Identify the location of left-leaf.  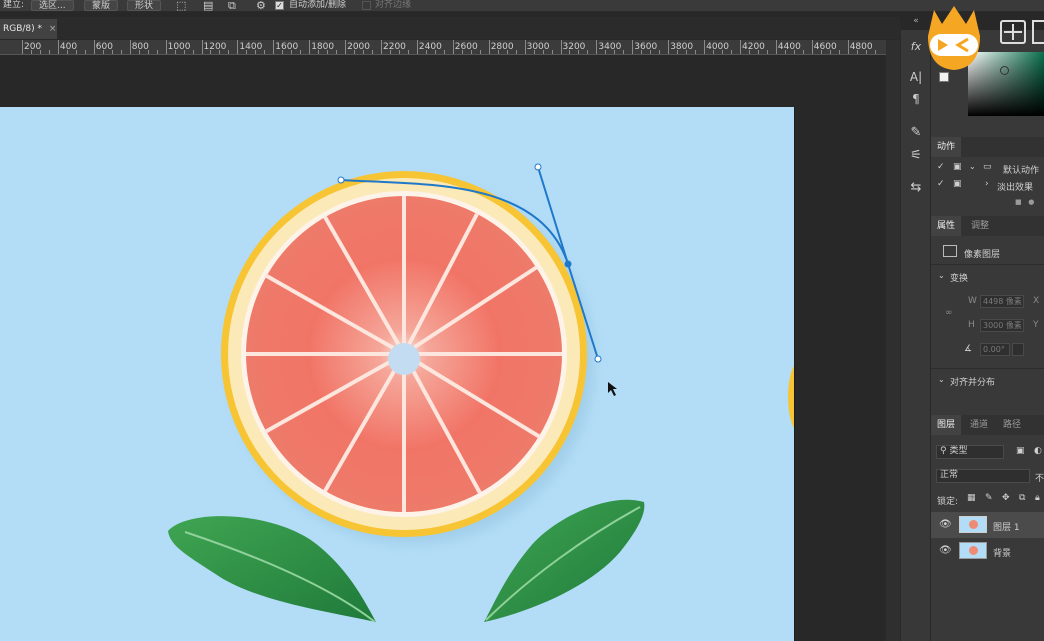
(272, 569).